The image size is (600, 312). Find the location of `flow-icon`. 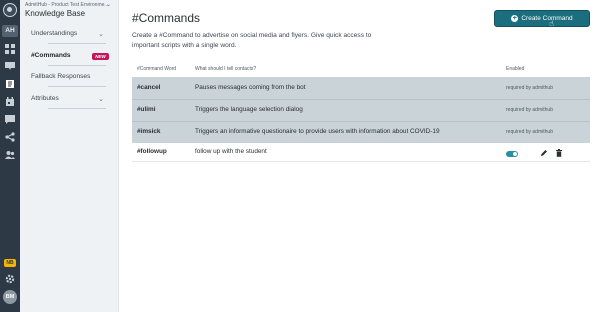

flow-icon is located at coordinates (10, 137).